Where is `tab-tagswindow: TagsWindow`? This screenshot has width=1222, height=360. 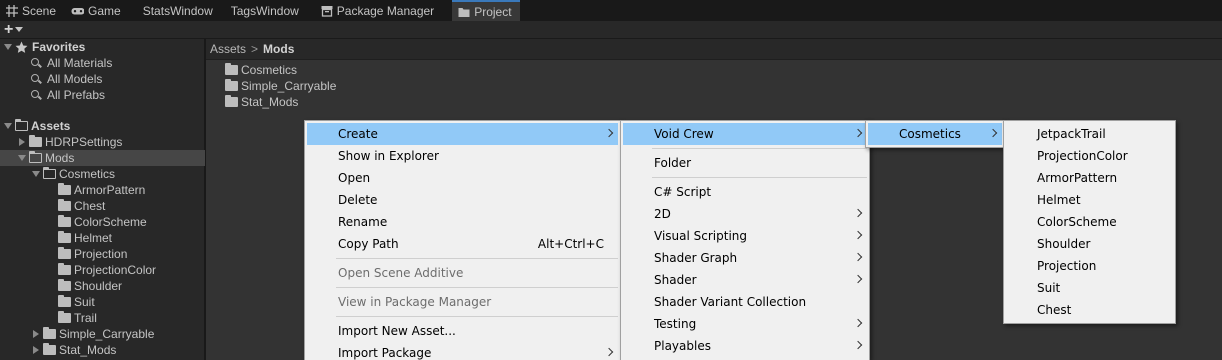 tab-tagswindow: TagsWindow is located at coordinates (264, 10).